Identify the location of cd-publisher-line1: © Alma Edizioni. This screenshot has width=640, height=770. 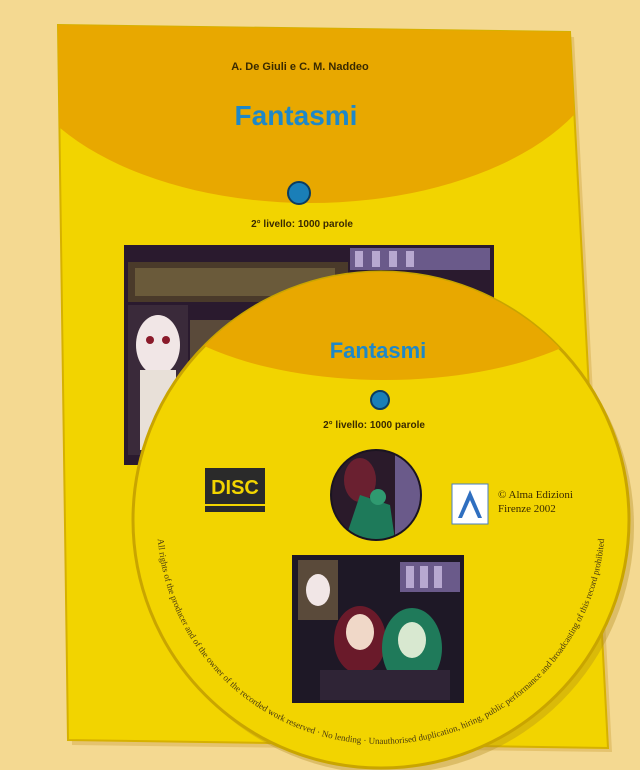
(535, 495).